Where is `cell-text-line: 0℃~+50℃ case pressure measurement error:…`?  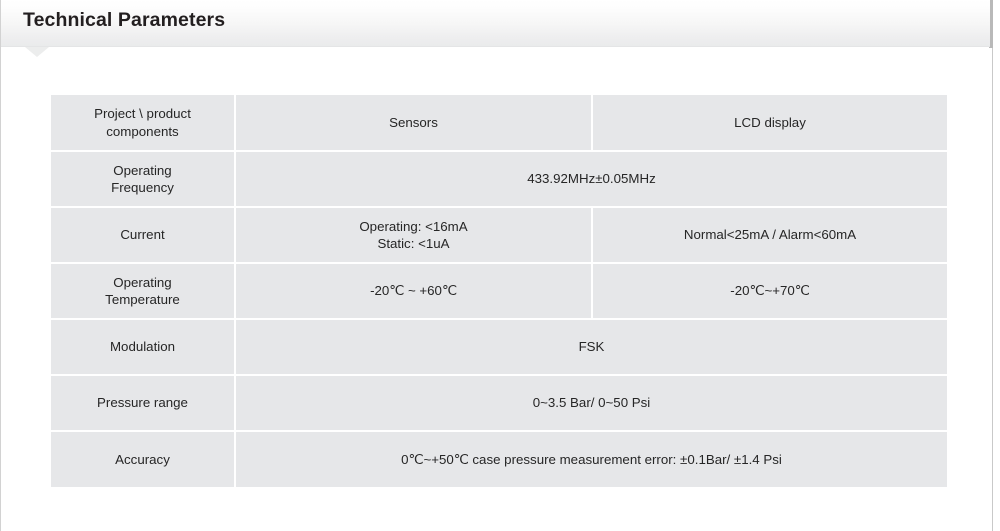 cell-text-line: 0℃~+50℃ case pressure measurement error:… is located at coordinates (591, 459).